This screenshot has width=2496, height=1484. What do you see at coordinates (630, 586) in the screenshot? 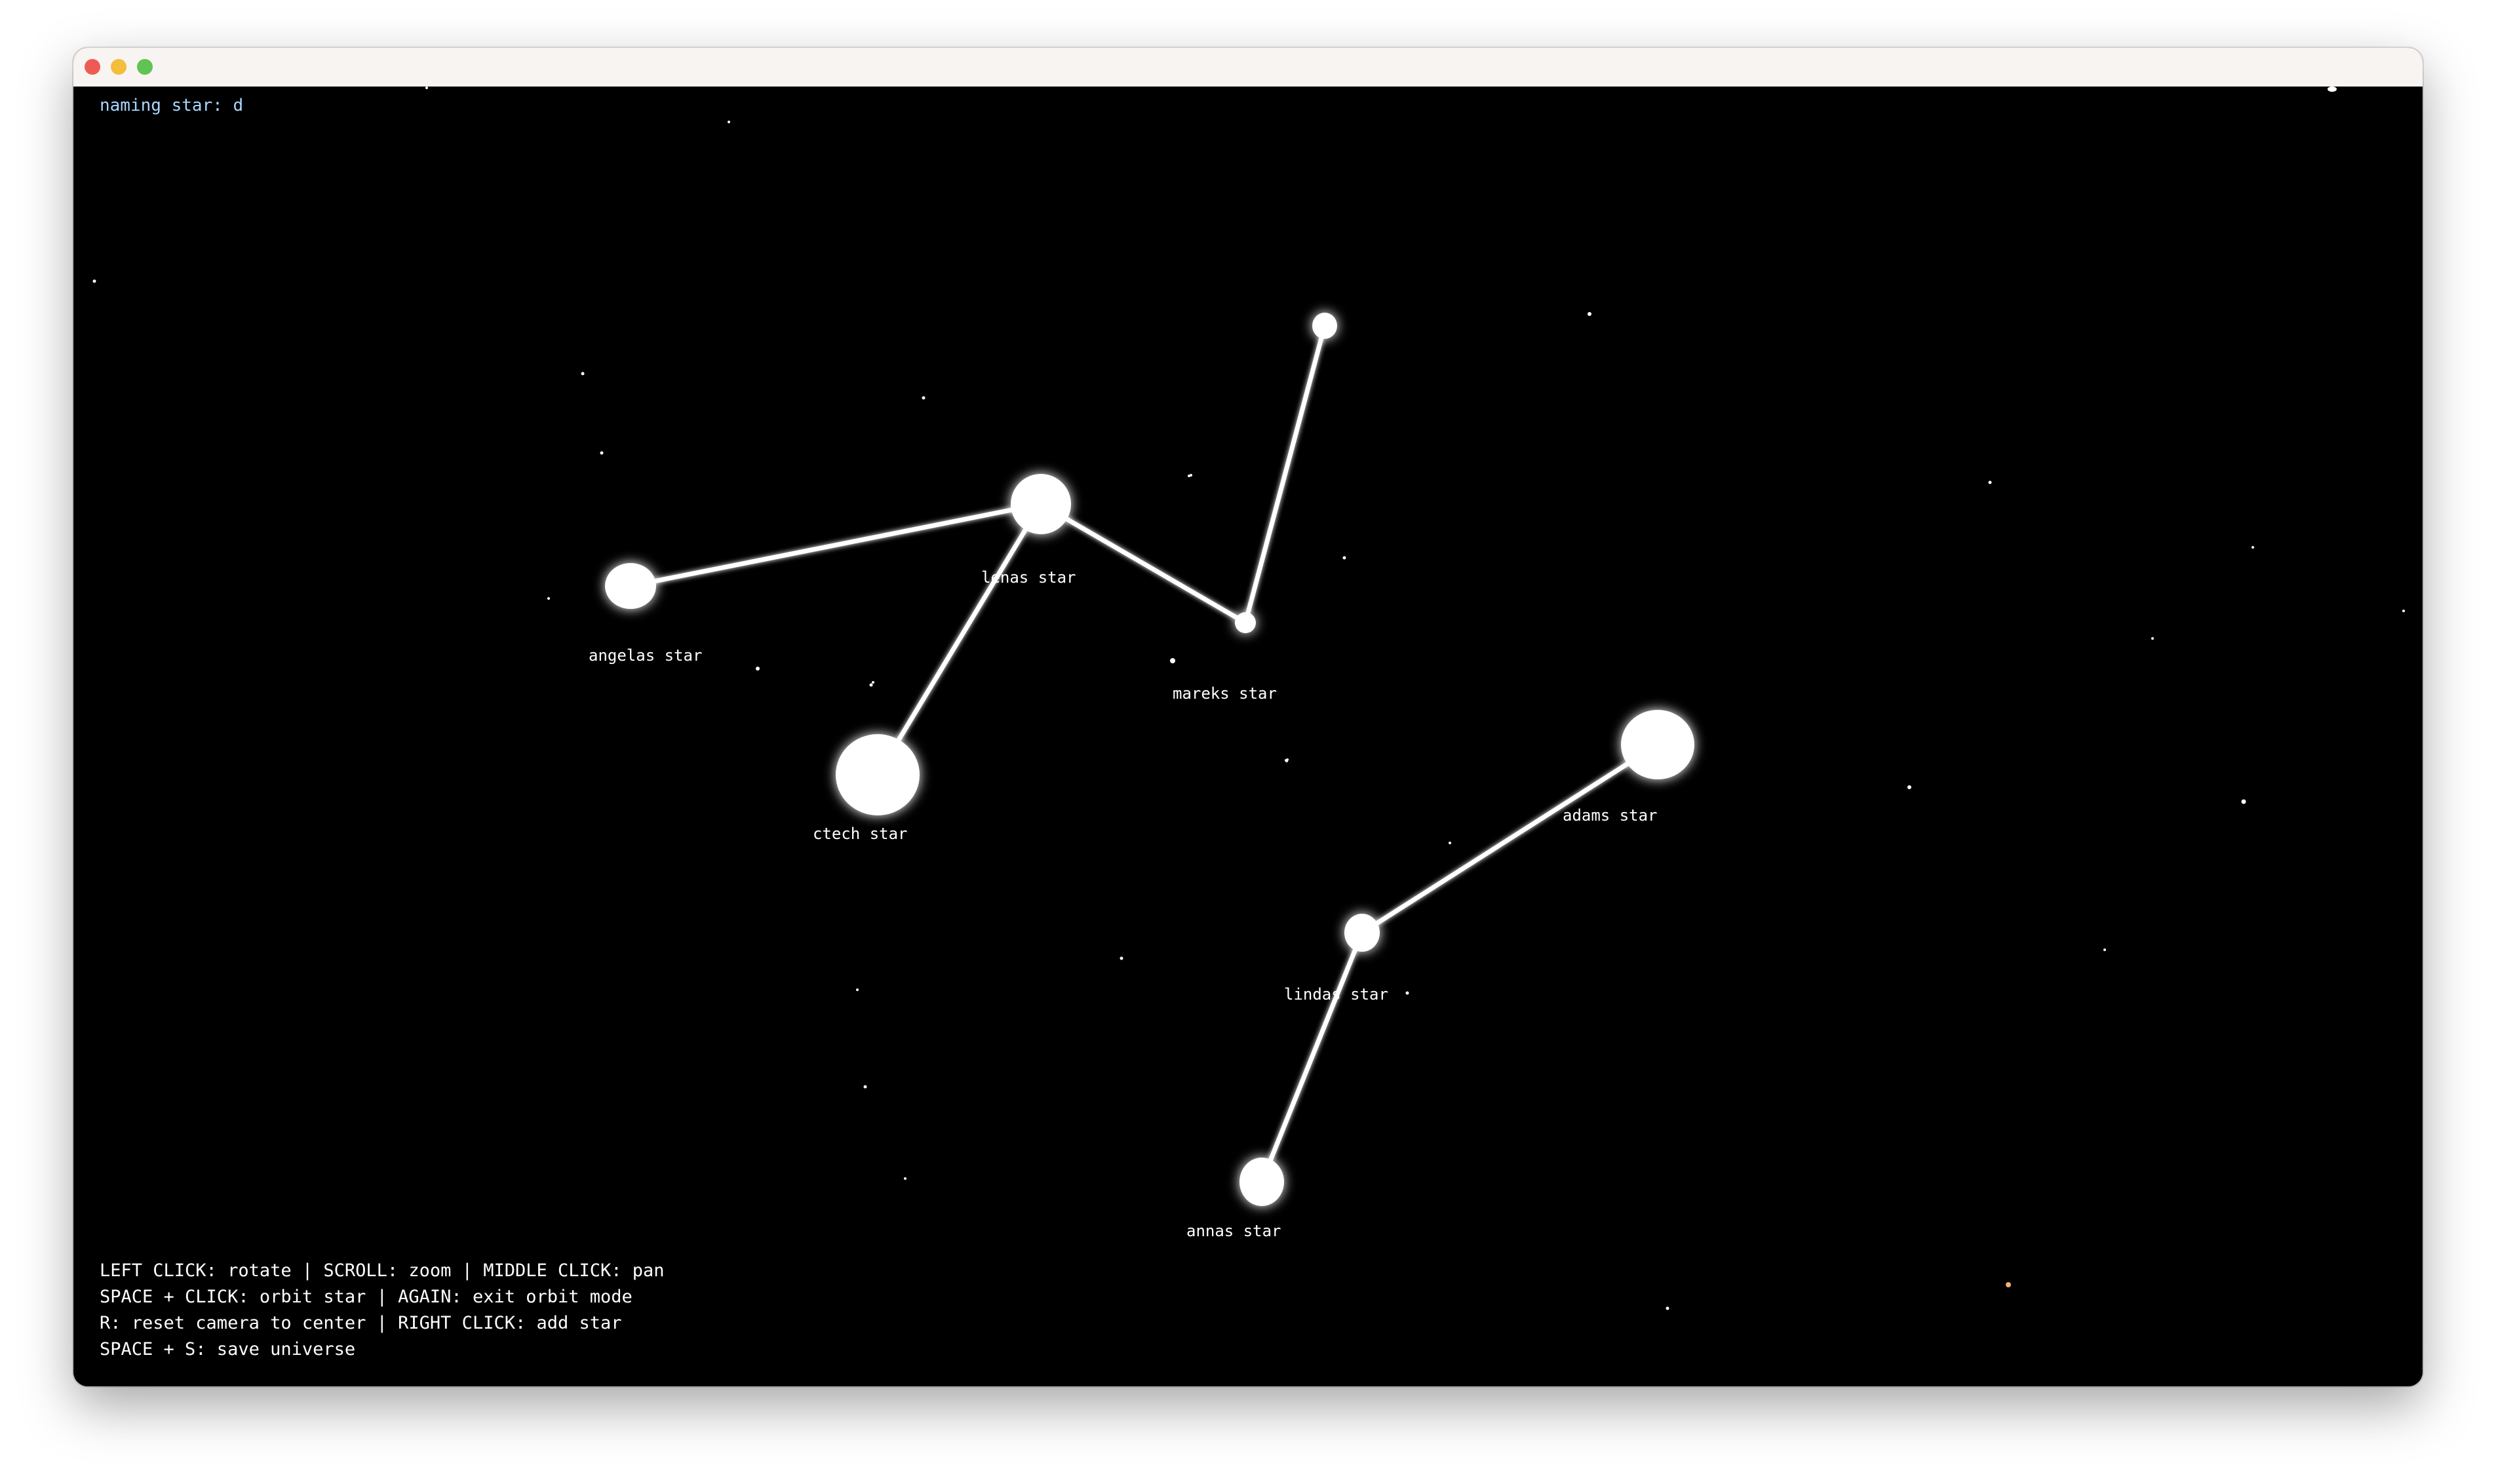
I see `star-angelas` at bounding box center [630, 586].